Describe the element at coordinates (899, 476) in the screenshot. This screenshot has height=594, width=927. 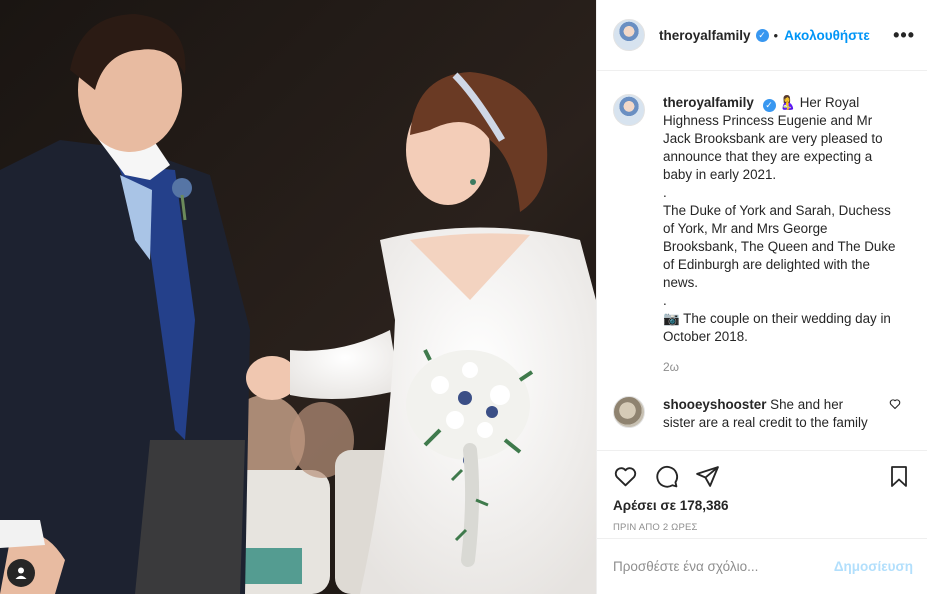
I see `bookmark-icon` at that location.